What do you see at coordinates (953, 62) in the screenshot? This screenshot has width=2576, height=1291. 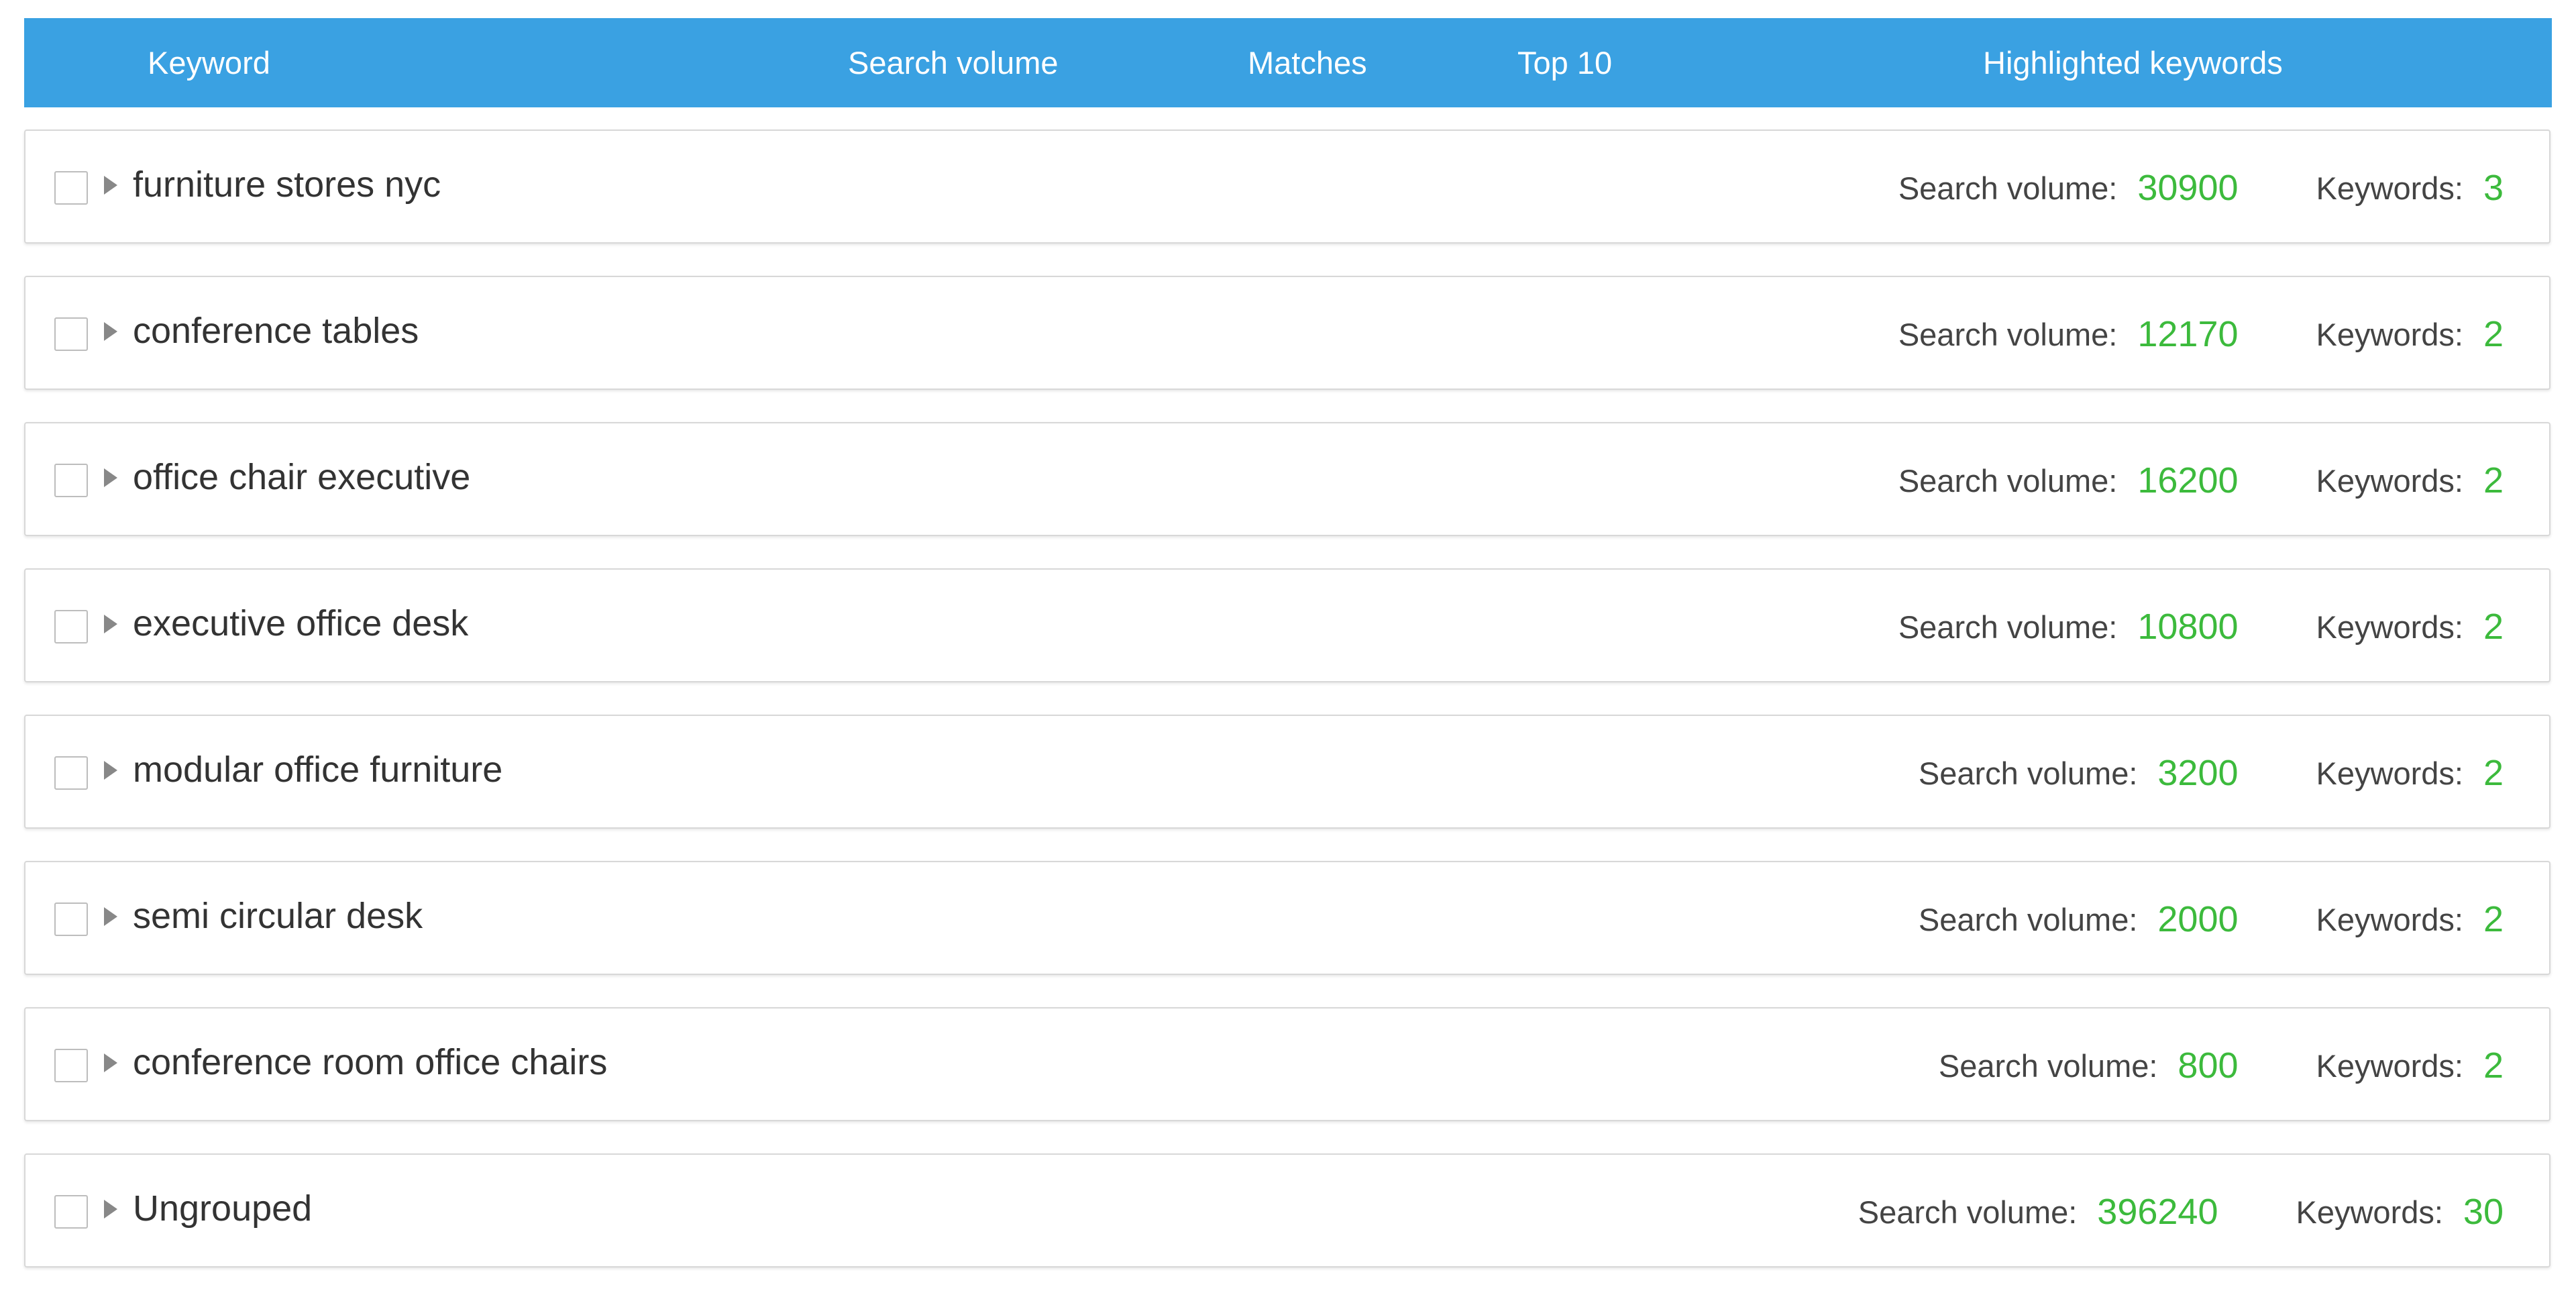 I see `column-header-search-volume: Search volume` at bounding box center [953, 62].